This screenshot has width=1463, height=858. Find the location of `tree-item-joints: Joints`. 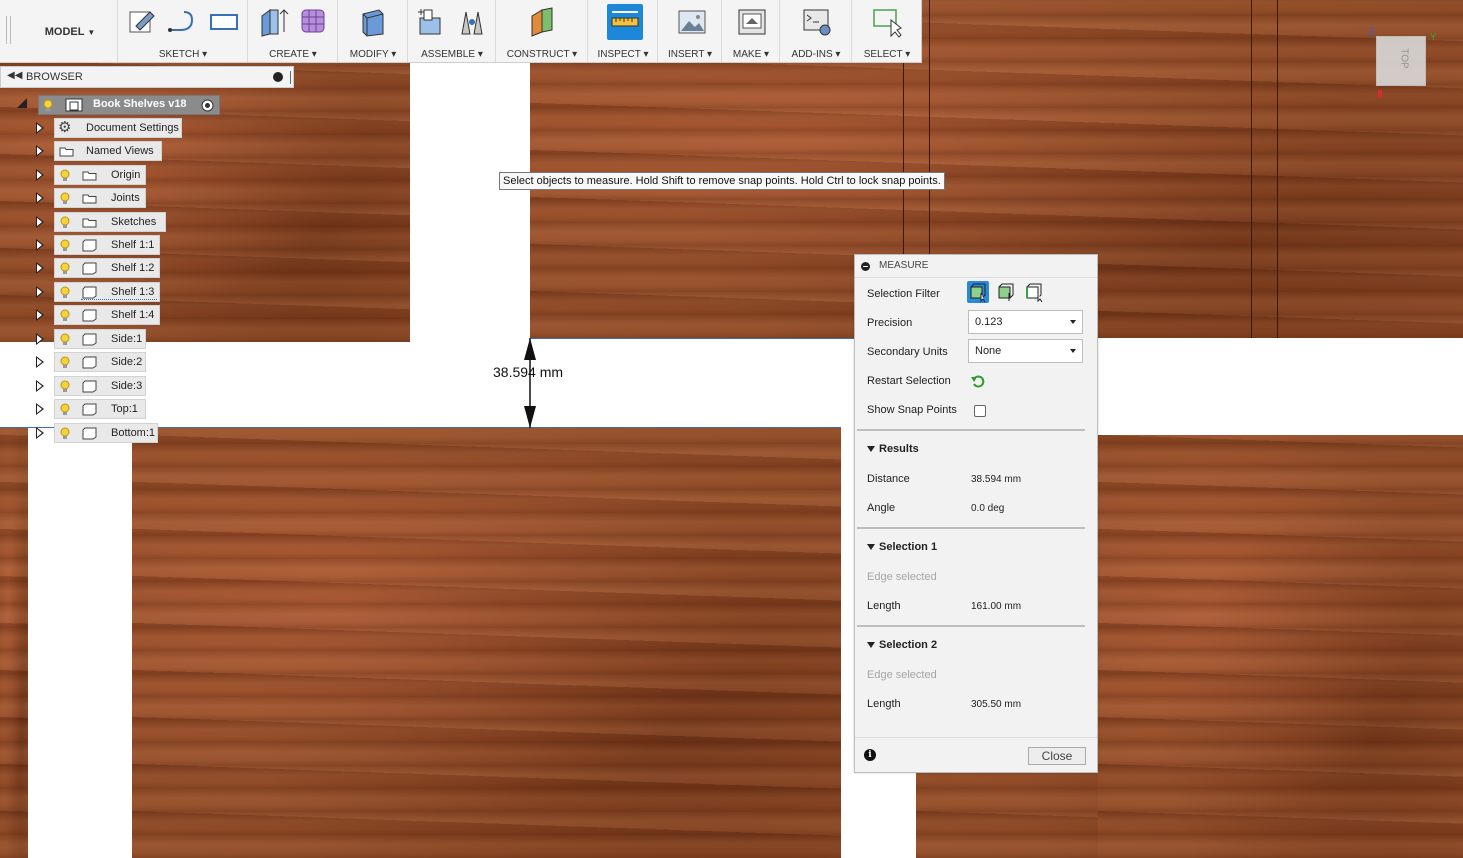

tree-item-joints: Joints is located at coordinates (96, 198).